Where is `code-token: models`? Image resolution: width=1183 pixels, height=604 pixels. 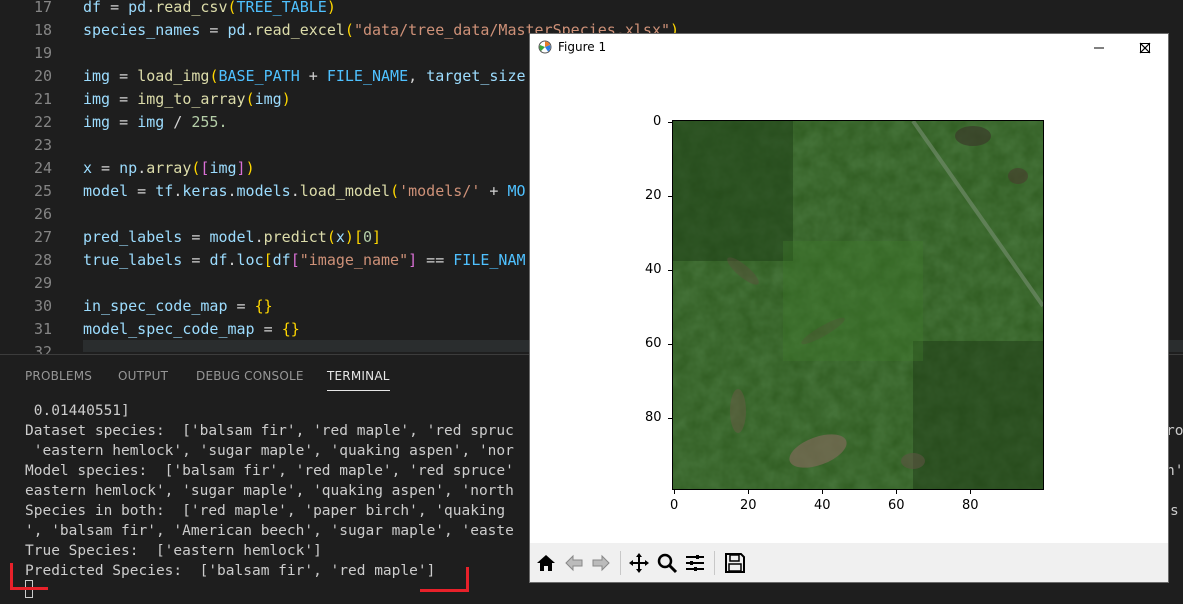 code-token: models is located at coordinates (263, 191).